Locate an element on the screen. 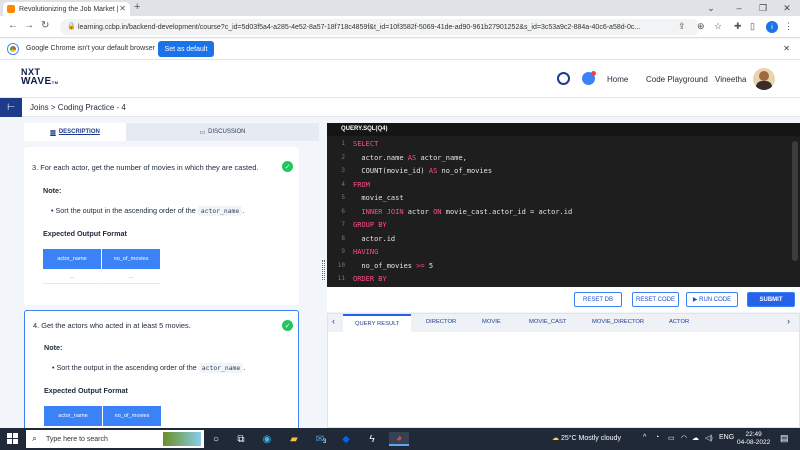 The width and height of the screenshot is (800, 450). mail-badge: 3 is located at coordinates (325, 442).